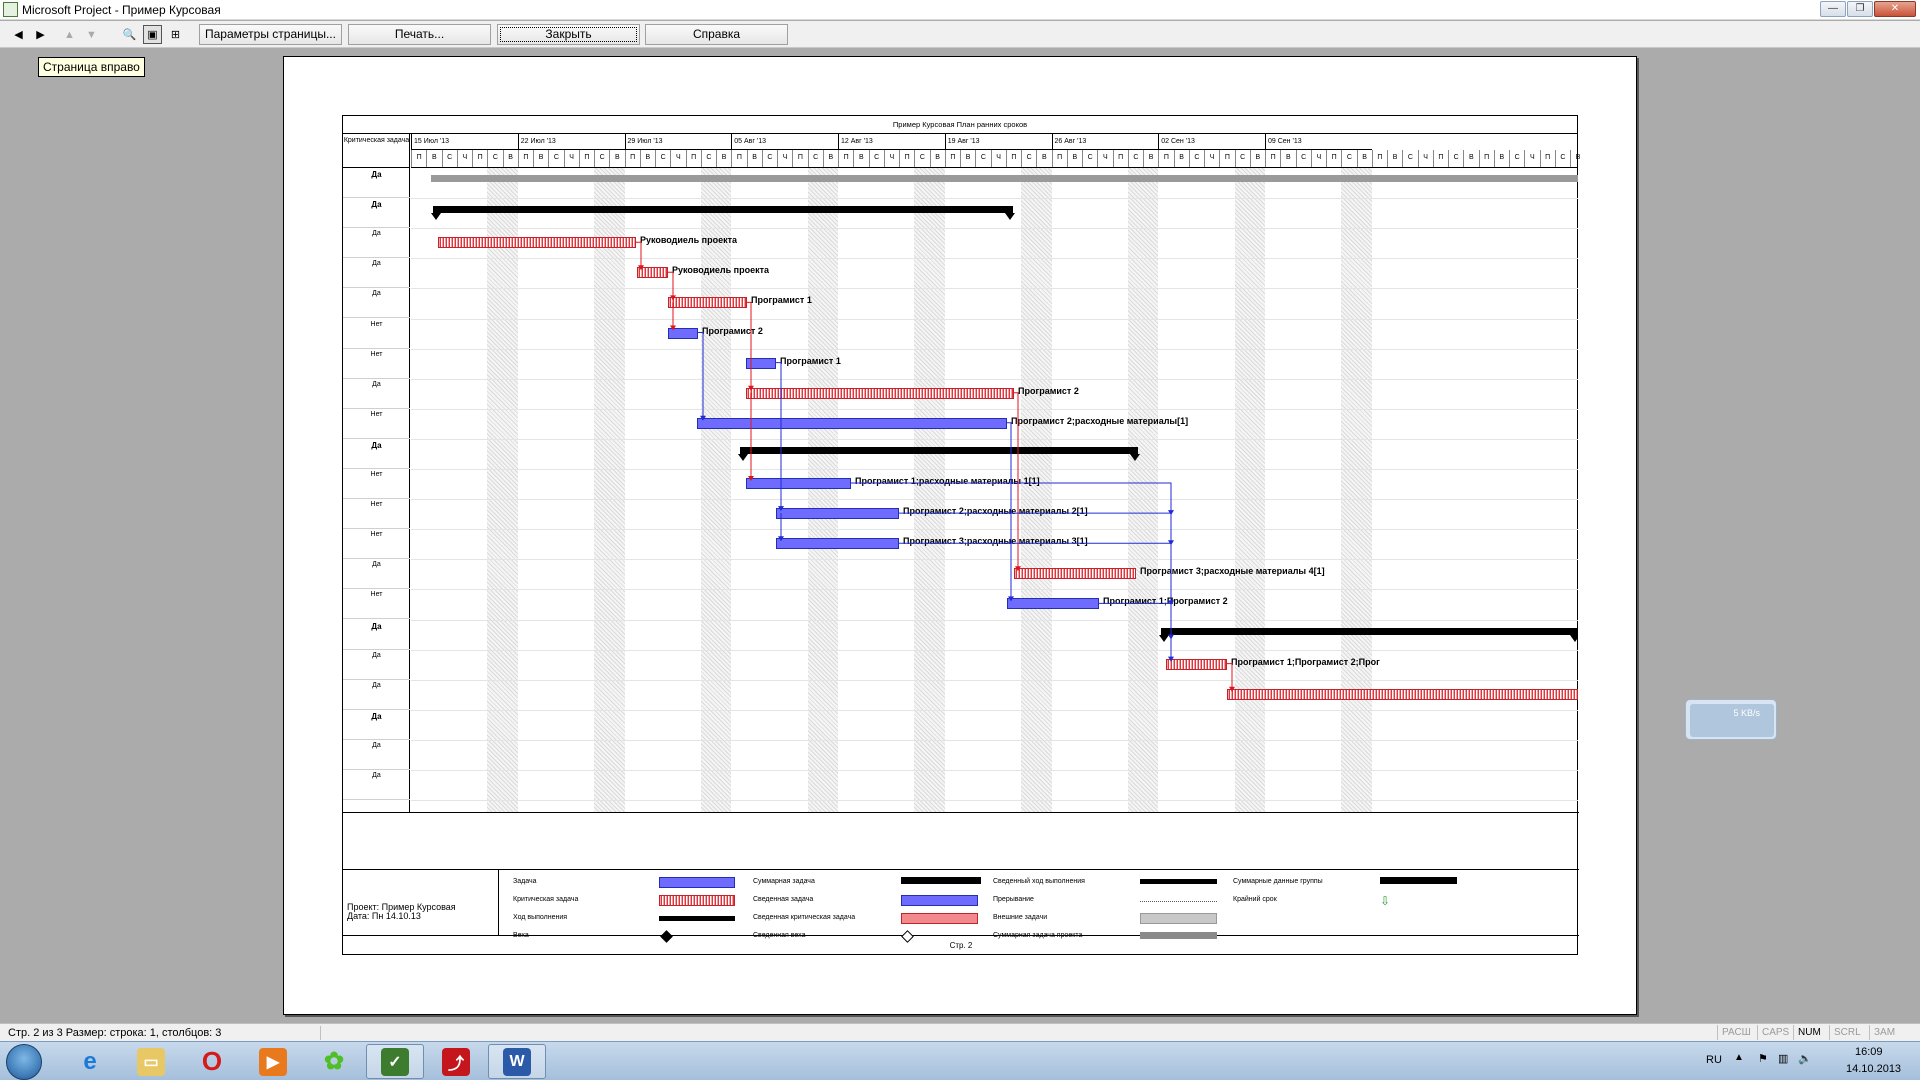 This screenshot has width=1920, height=1080. I want to click on zoom-icon: 🔍, so click(129, 34).